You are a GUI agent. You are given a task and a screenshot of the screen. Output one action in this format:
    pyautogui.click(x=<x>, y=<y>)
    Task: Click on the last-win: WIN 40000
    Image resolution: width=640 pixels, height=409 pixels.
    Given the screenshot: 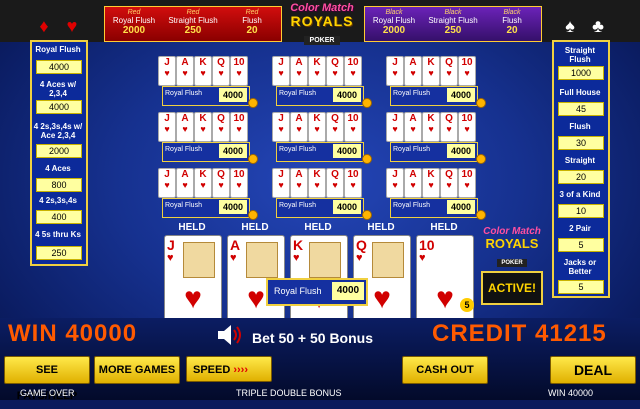 What is the action you would take?
    pyautogui.click(x=571, y=393)
    